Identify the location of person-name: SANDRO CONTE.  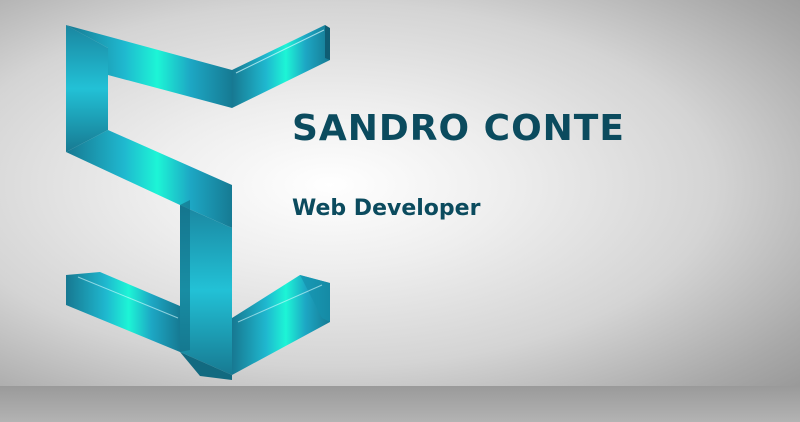
(458, 128).